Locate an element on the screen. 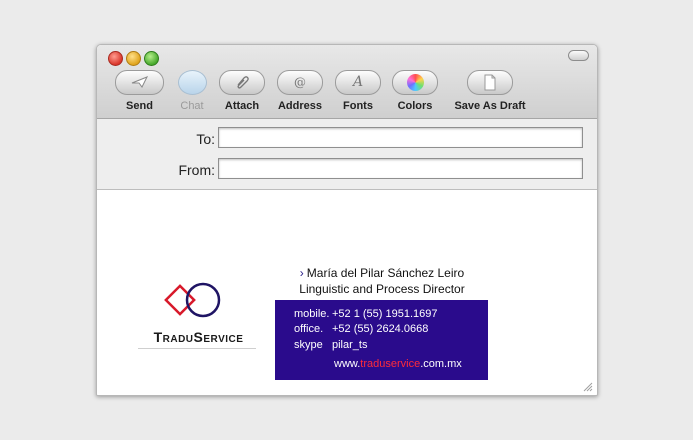 This screenshot has height=440, width=693. website-link: www.traduservice.com.mx is located at coordinates (398, 364).